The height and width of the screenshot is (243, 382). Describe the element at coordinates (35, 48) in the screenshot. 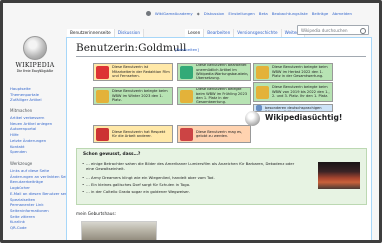

I see `globe-icon` at that location.